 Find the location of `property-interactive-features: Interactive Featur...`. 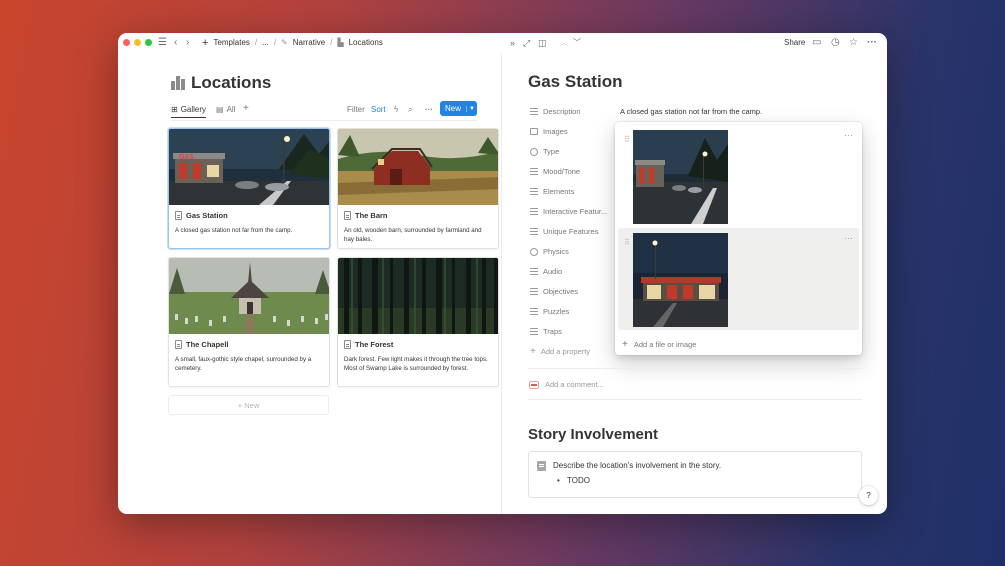

property-interactive-features: Interactive Featur... is located at coordinates (568, 211).